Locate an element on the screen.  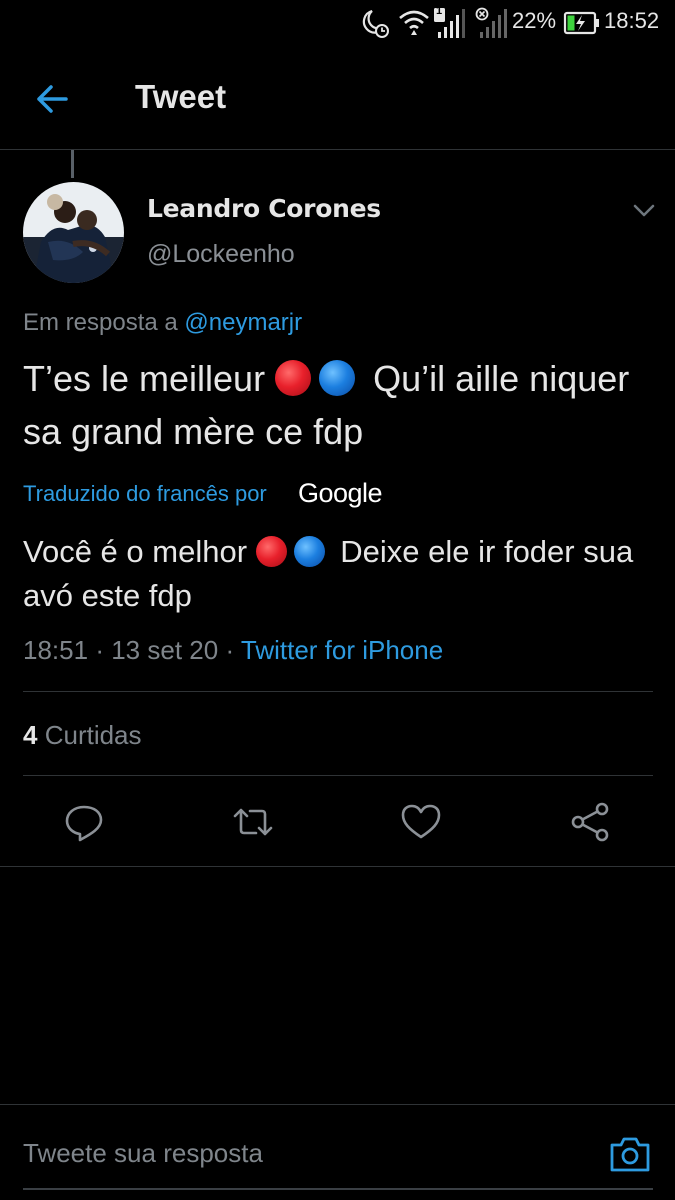
chevron-down-icon is located at coordinates (644, 210).